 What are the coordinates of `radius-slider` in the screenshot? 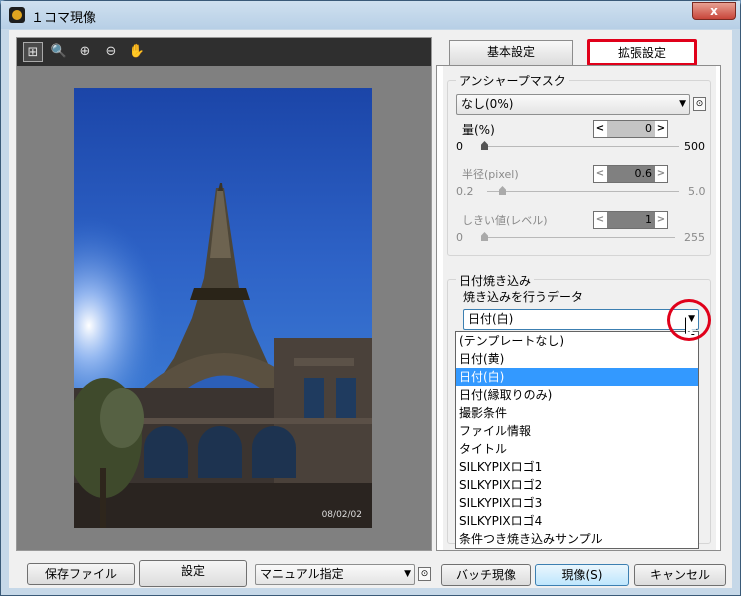 It's located at (583, 191).